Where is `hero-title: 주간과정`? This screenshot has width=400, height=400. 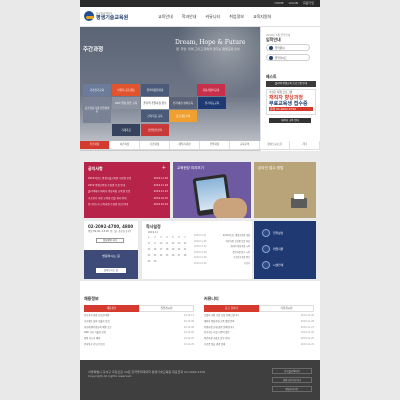
hero-title: 주간과정 is located at coordinates (93, 50).